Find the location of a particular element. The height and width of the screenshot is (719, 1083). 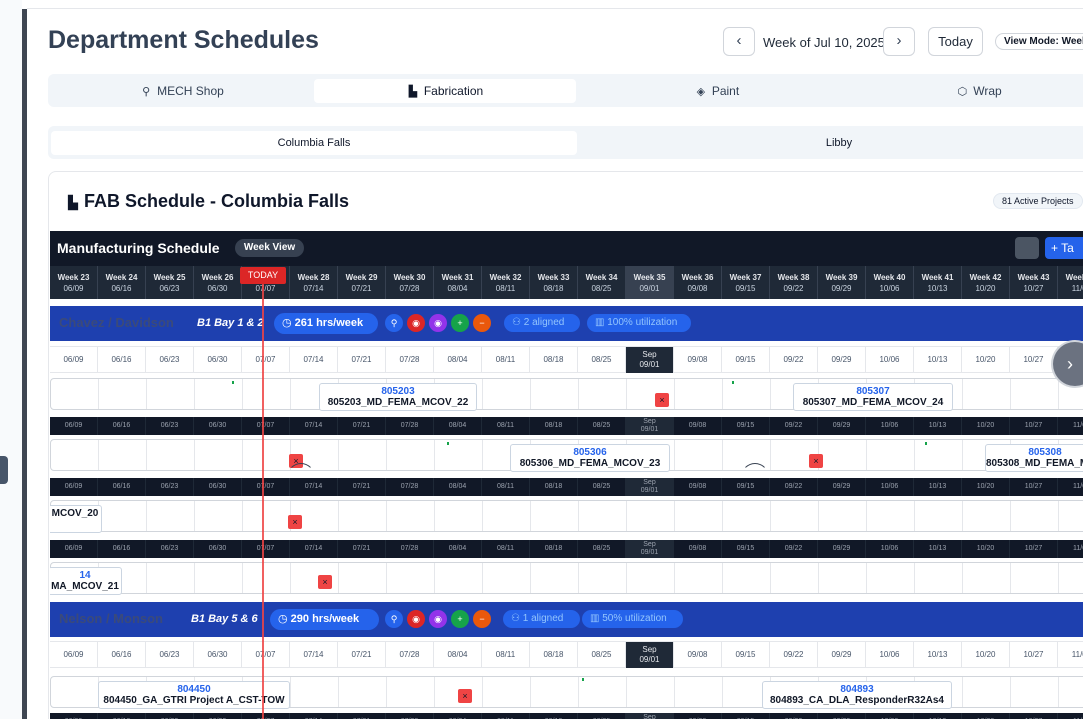

schedule-header: Manufacturing Schedule Week View + Ta is located at coordinates (566, 248).